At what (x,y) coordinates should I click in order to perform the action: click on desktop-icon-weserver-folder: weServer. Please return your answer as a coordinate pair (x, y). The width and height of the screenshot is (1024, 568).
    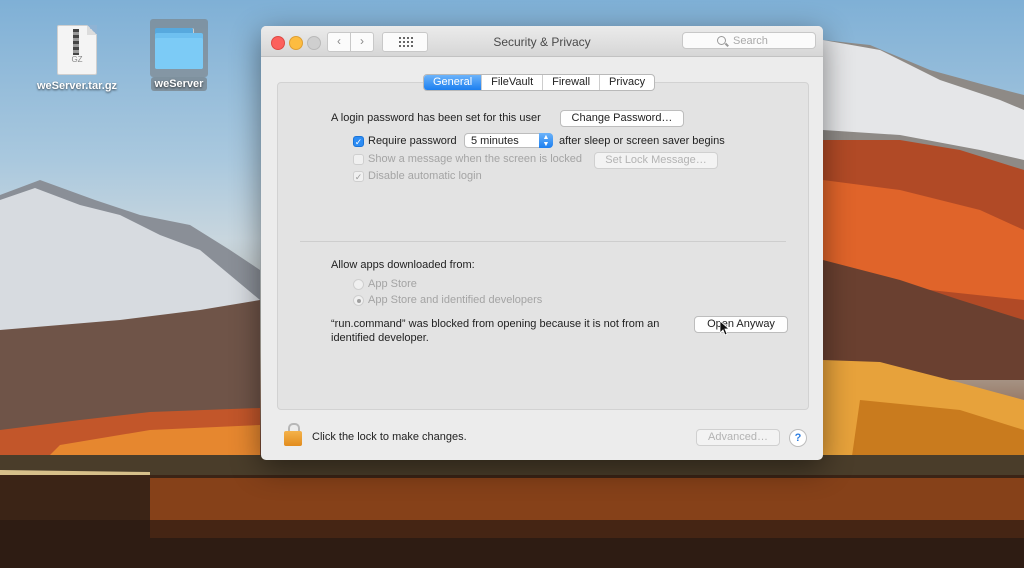
    Looking at the image, I should click on (179, 55).